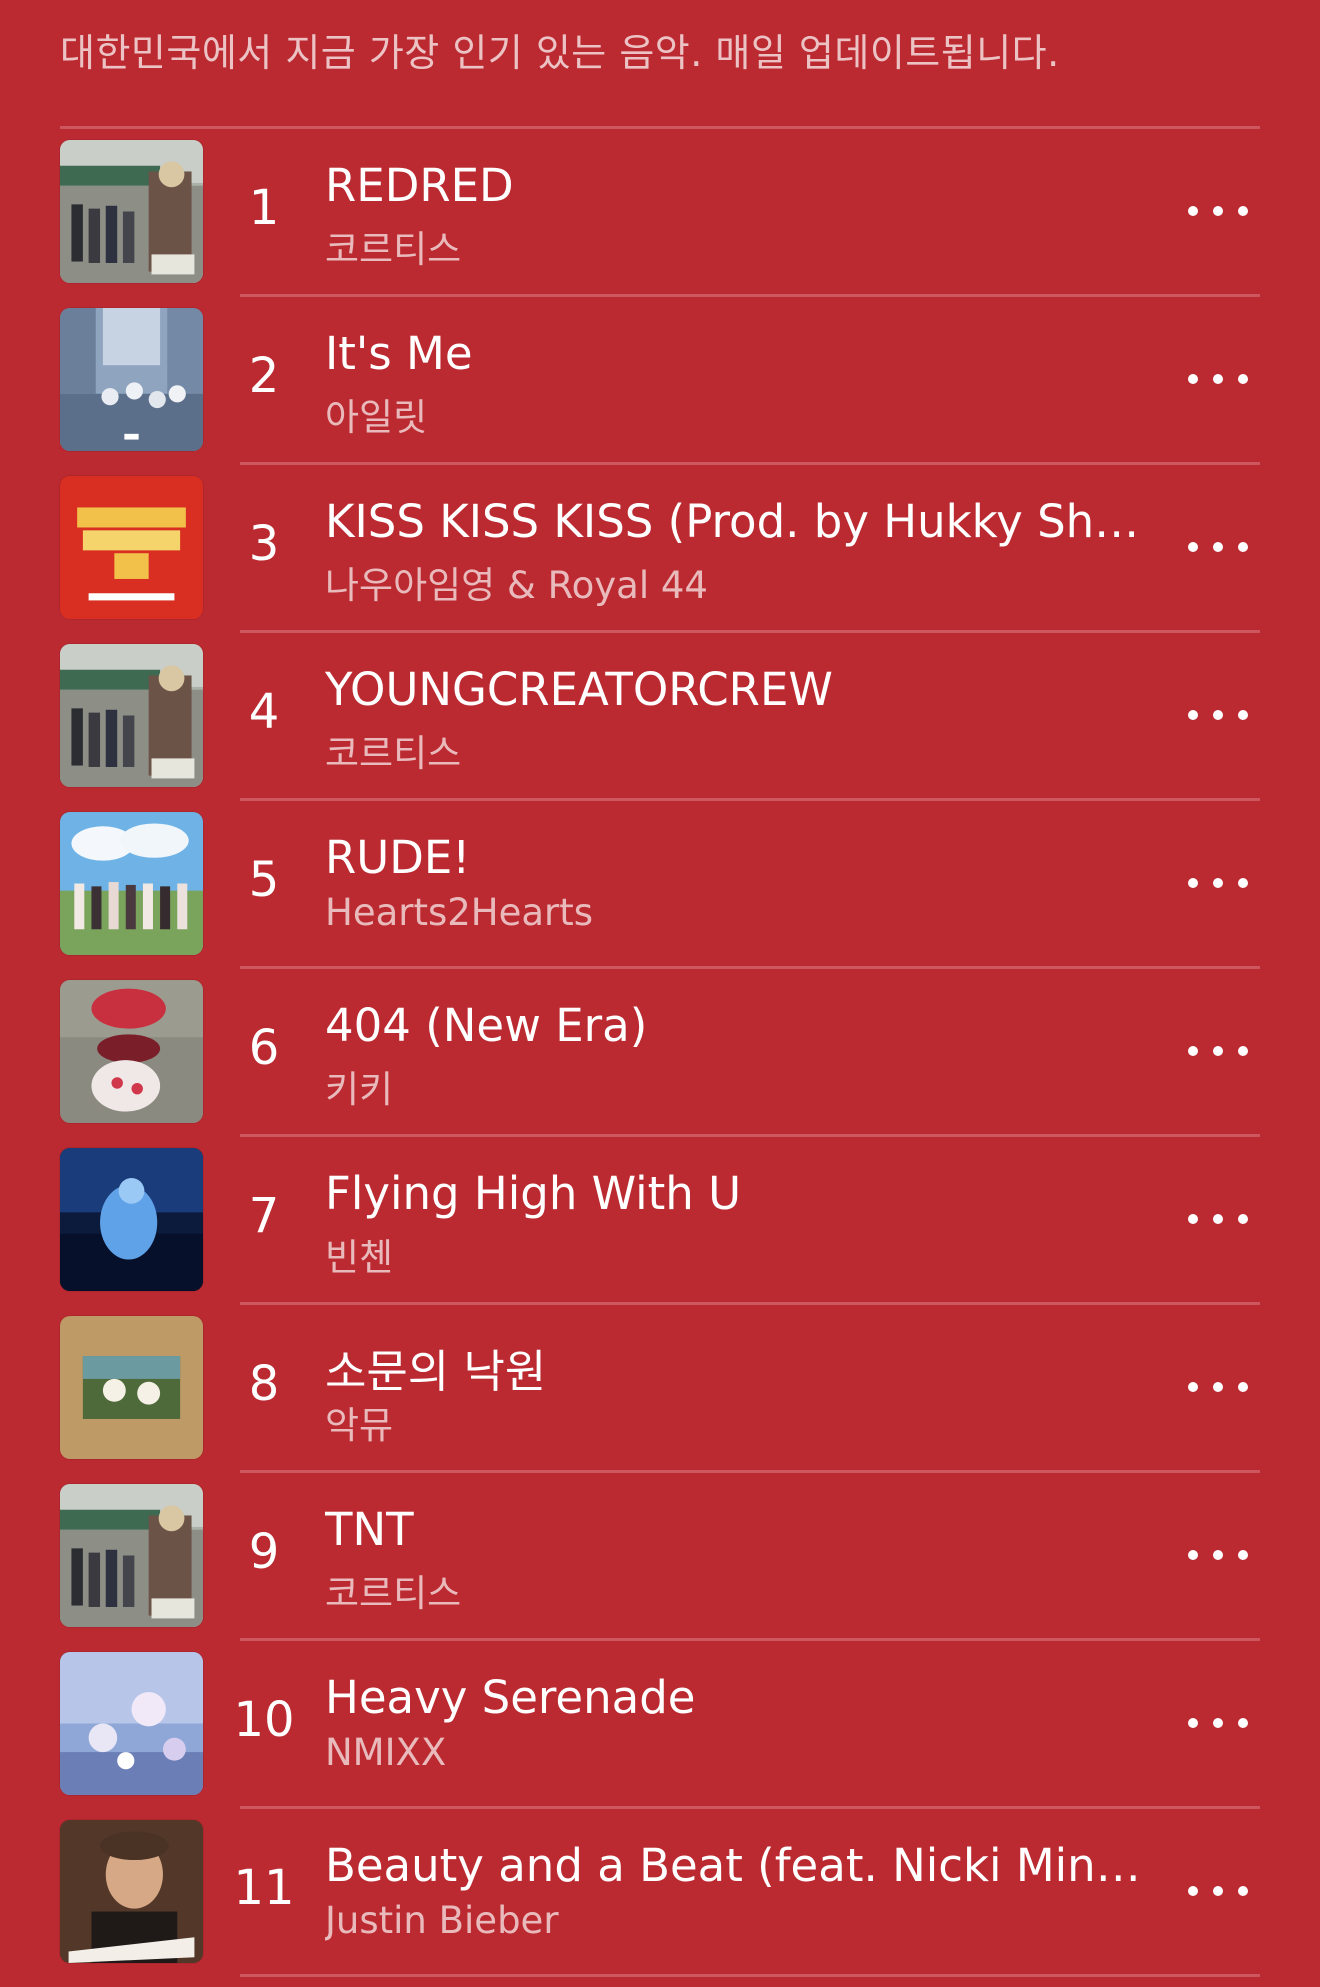 The height and width of the screenshot is (1987, 1320). I want to click on rank-number: 11, so click(264, 1888).